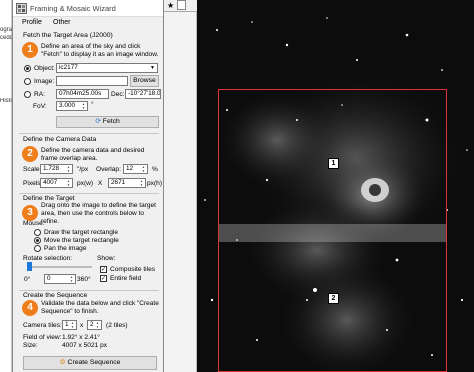  I want to click on size-label: Size:, so click(30, 345).